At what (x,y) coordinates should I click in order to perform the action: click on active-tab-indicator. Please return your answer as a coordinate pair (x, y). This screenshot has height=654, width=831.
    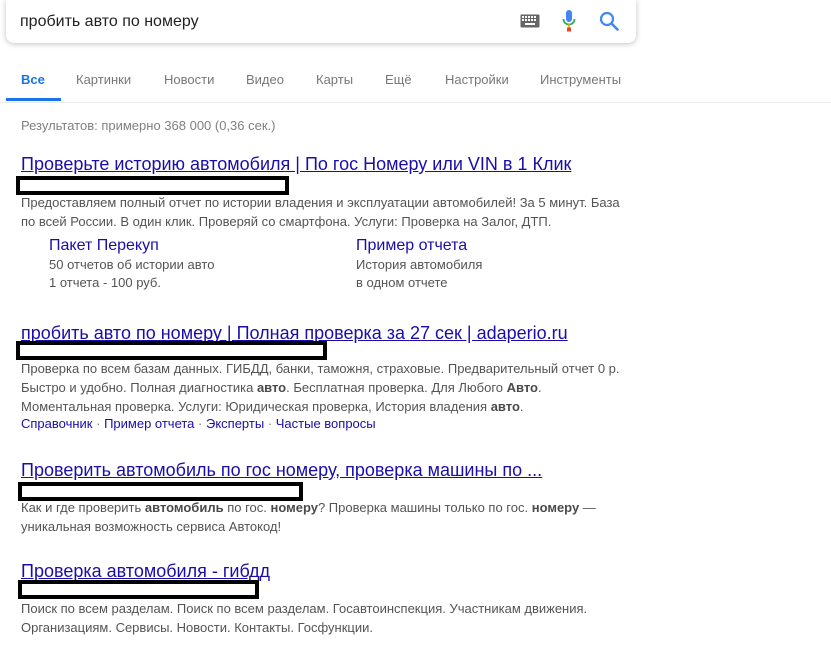
    Looking at the image, I should click on (33, 99).